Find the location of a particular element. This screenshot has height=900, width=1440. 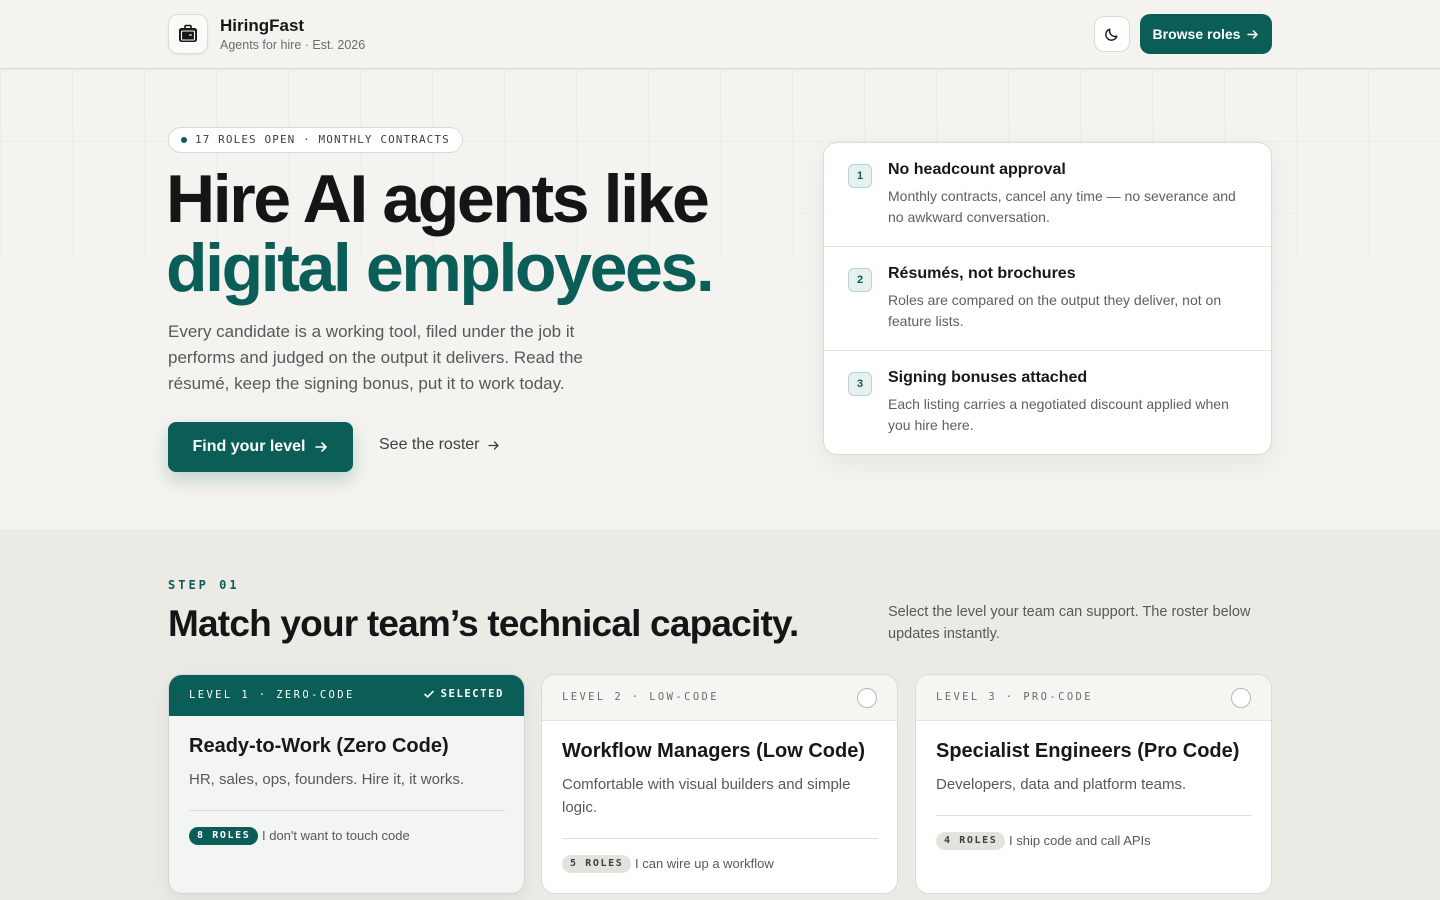

level-badge-note: I ship code and call APIs is located at coordinates (1080, 840).